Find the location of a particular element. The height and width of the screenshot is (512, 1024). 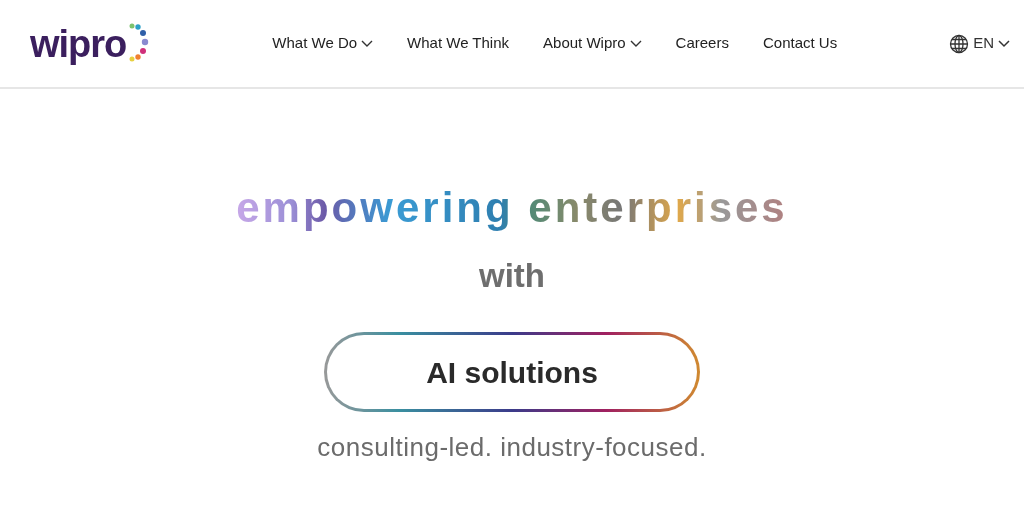

language-selector: EN is located at coordinates (979, 43).